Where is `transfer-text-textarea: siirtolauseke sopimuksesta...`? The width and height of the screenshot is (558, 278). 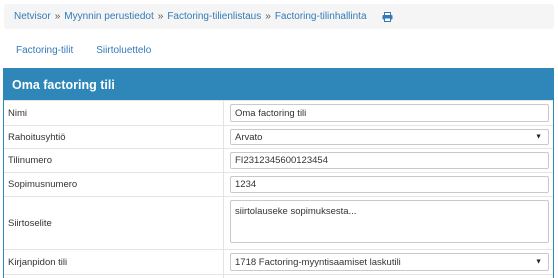 transfer-text-textarea: siirtolauseke sopimuksesta... is located at coordinates (389, 221).